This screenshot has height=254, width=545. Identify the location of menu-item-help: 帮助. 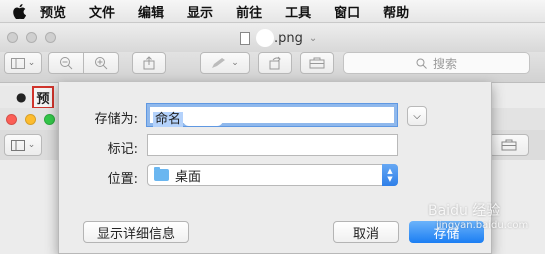
(396, 11).